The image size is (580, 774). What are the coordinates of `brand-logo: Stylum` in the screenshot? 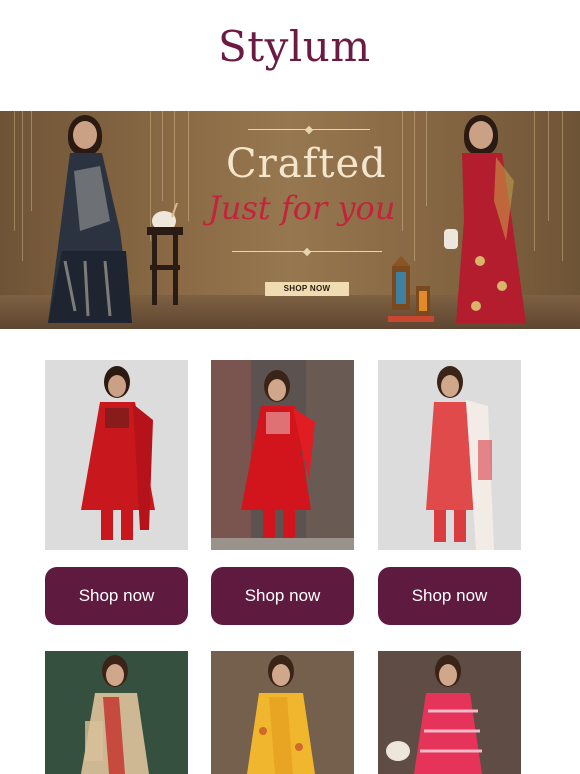 It's located at (294, 46).